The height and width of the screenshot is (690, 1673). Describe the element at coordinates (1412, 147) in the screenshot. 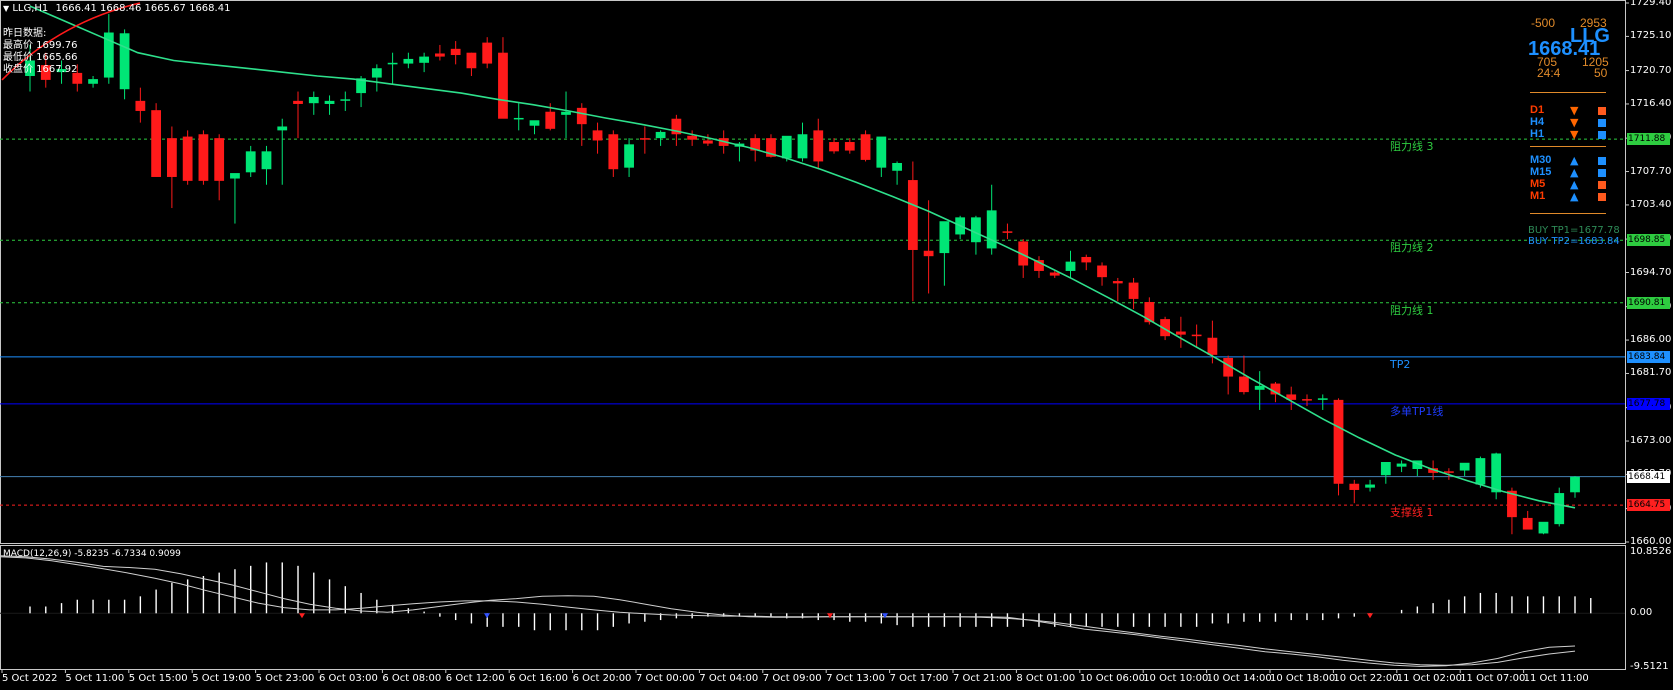

I see `level-label: 阻力线 3` at that location.